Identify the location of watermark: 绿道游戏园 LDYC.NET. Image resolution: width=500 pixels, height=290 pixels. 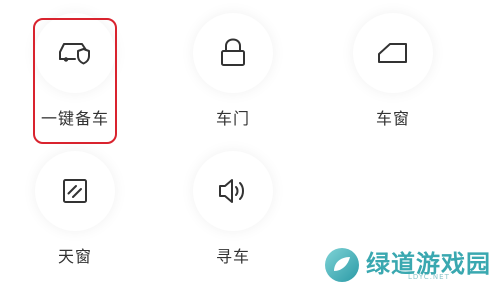
(410, 264).